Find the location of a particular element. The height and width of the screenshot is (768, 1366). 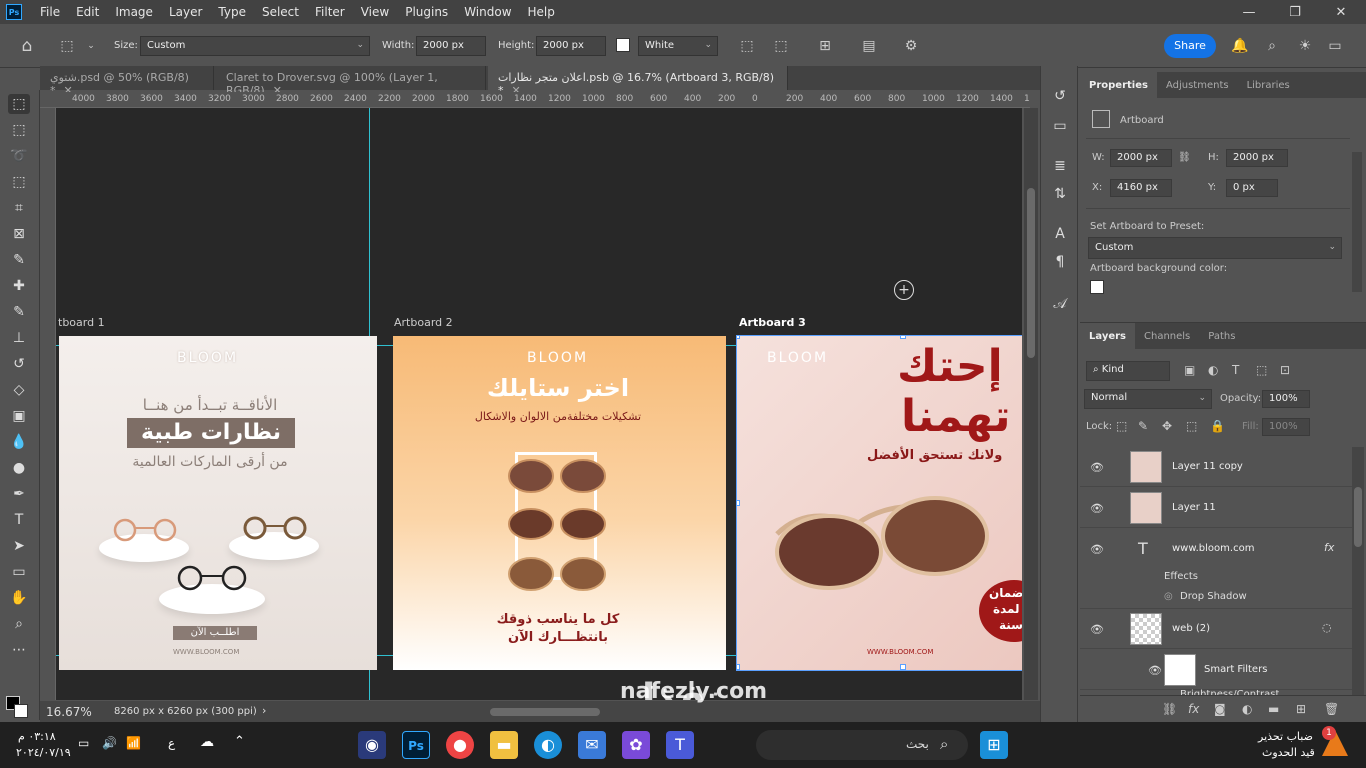

lock-artboard-icon: ⬚ is located at coordinates (1191, 426).